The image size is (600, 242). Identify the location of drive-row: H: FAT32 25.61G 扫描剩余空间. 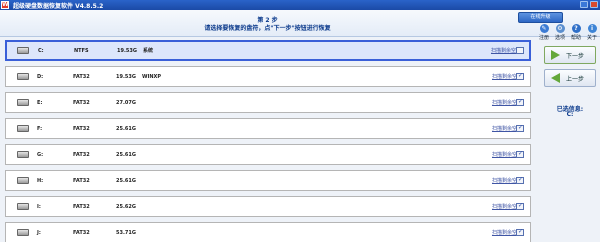
(268, 180).